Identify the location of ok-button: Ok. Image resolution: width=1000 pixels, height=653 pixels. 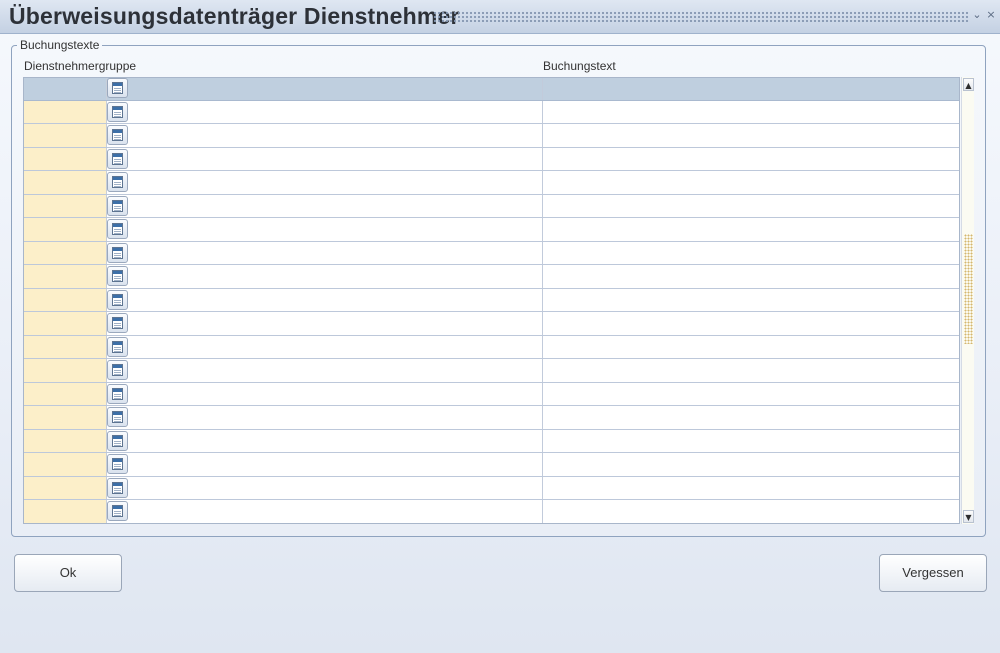
(68, 573).